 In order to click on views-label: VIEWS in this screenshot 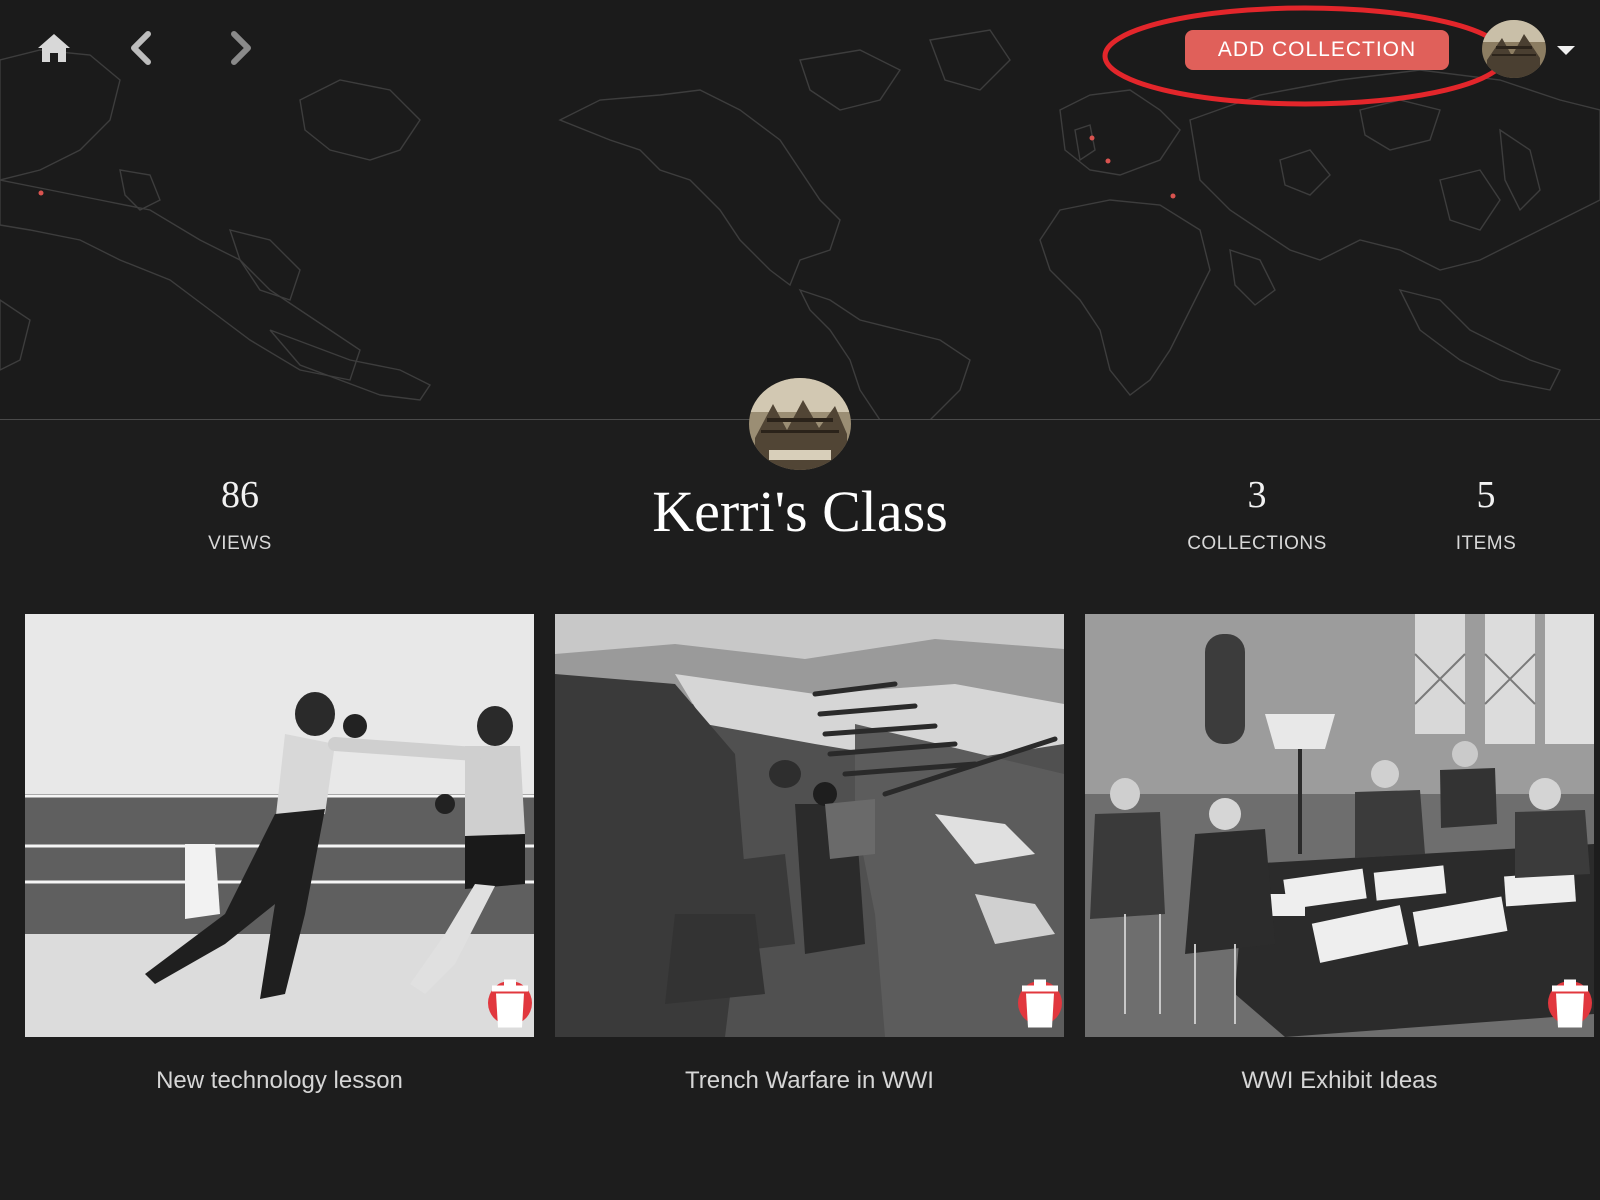, I will do `click(240, 543)`.